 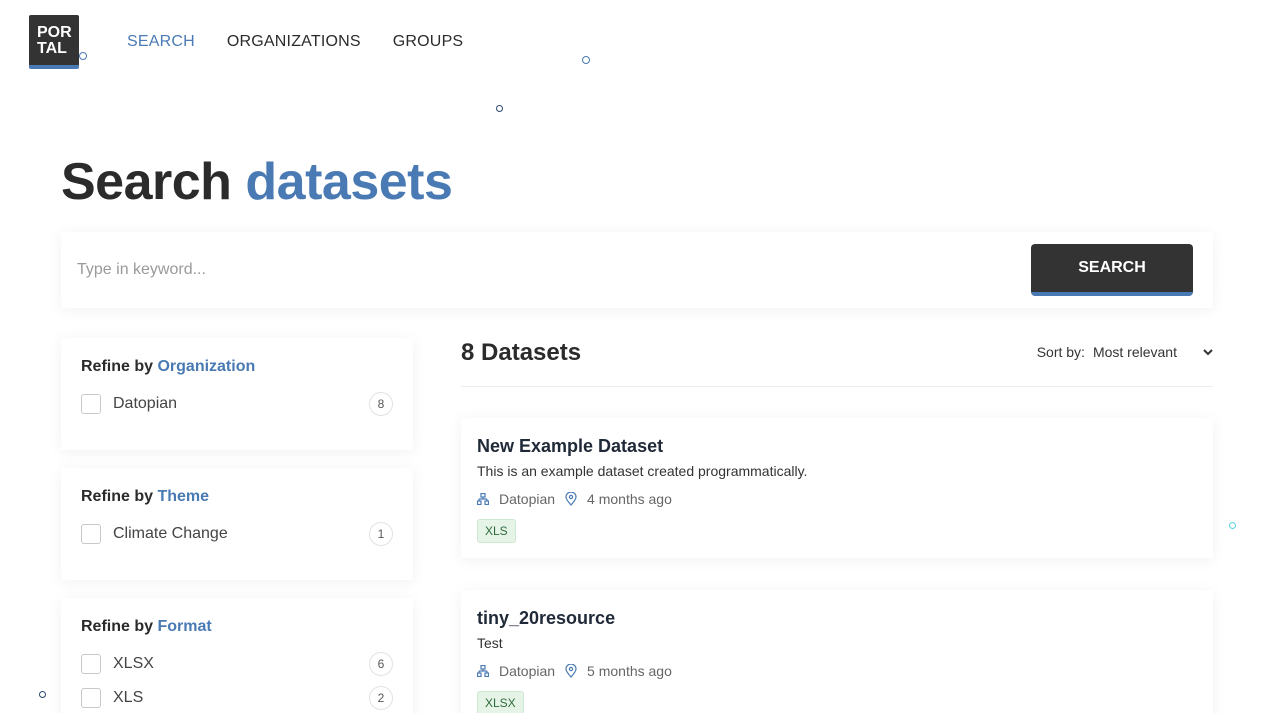 What do you see at coordinates (161, 42) in the screenshot?
I see `nav-search: SEARCH` at bounding box center [161, 42].